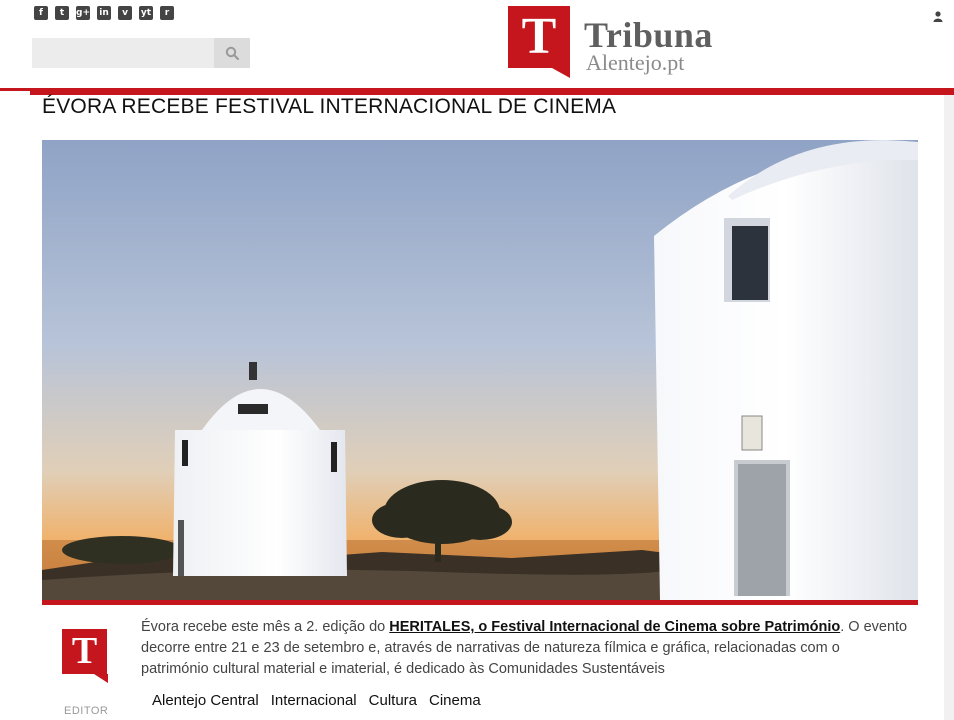 The image size is (954, 720). Describe the element at coordinates (648, 35) in the screenshot. I see `logo-line1: Tribuna` at that location.